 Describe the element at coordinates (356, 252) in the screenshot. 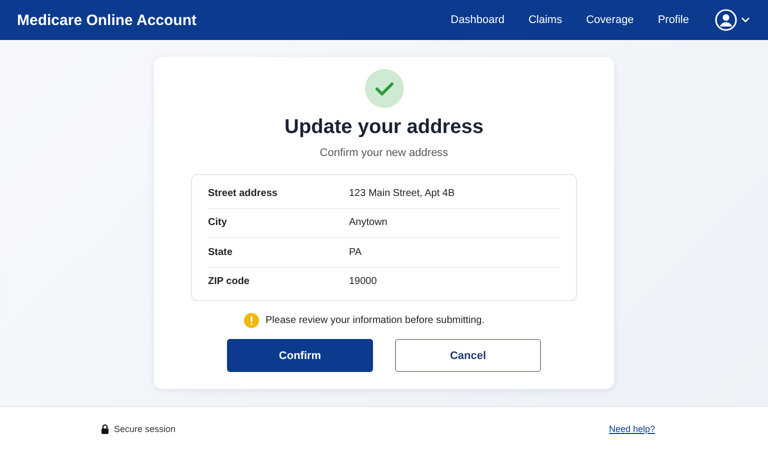

I see `field-value: PA` at that location.